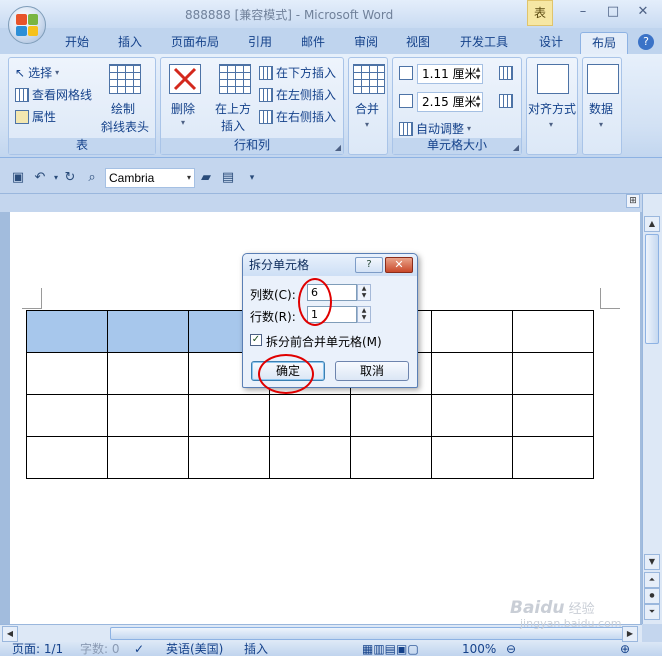  What do you see at coordinates (613, 13) in the screenshot?
I see `maximize-button: □` at bounding box center [613, 13].